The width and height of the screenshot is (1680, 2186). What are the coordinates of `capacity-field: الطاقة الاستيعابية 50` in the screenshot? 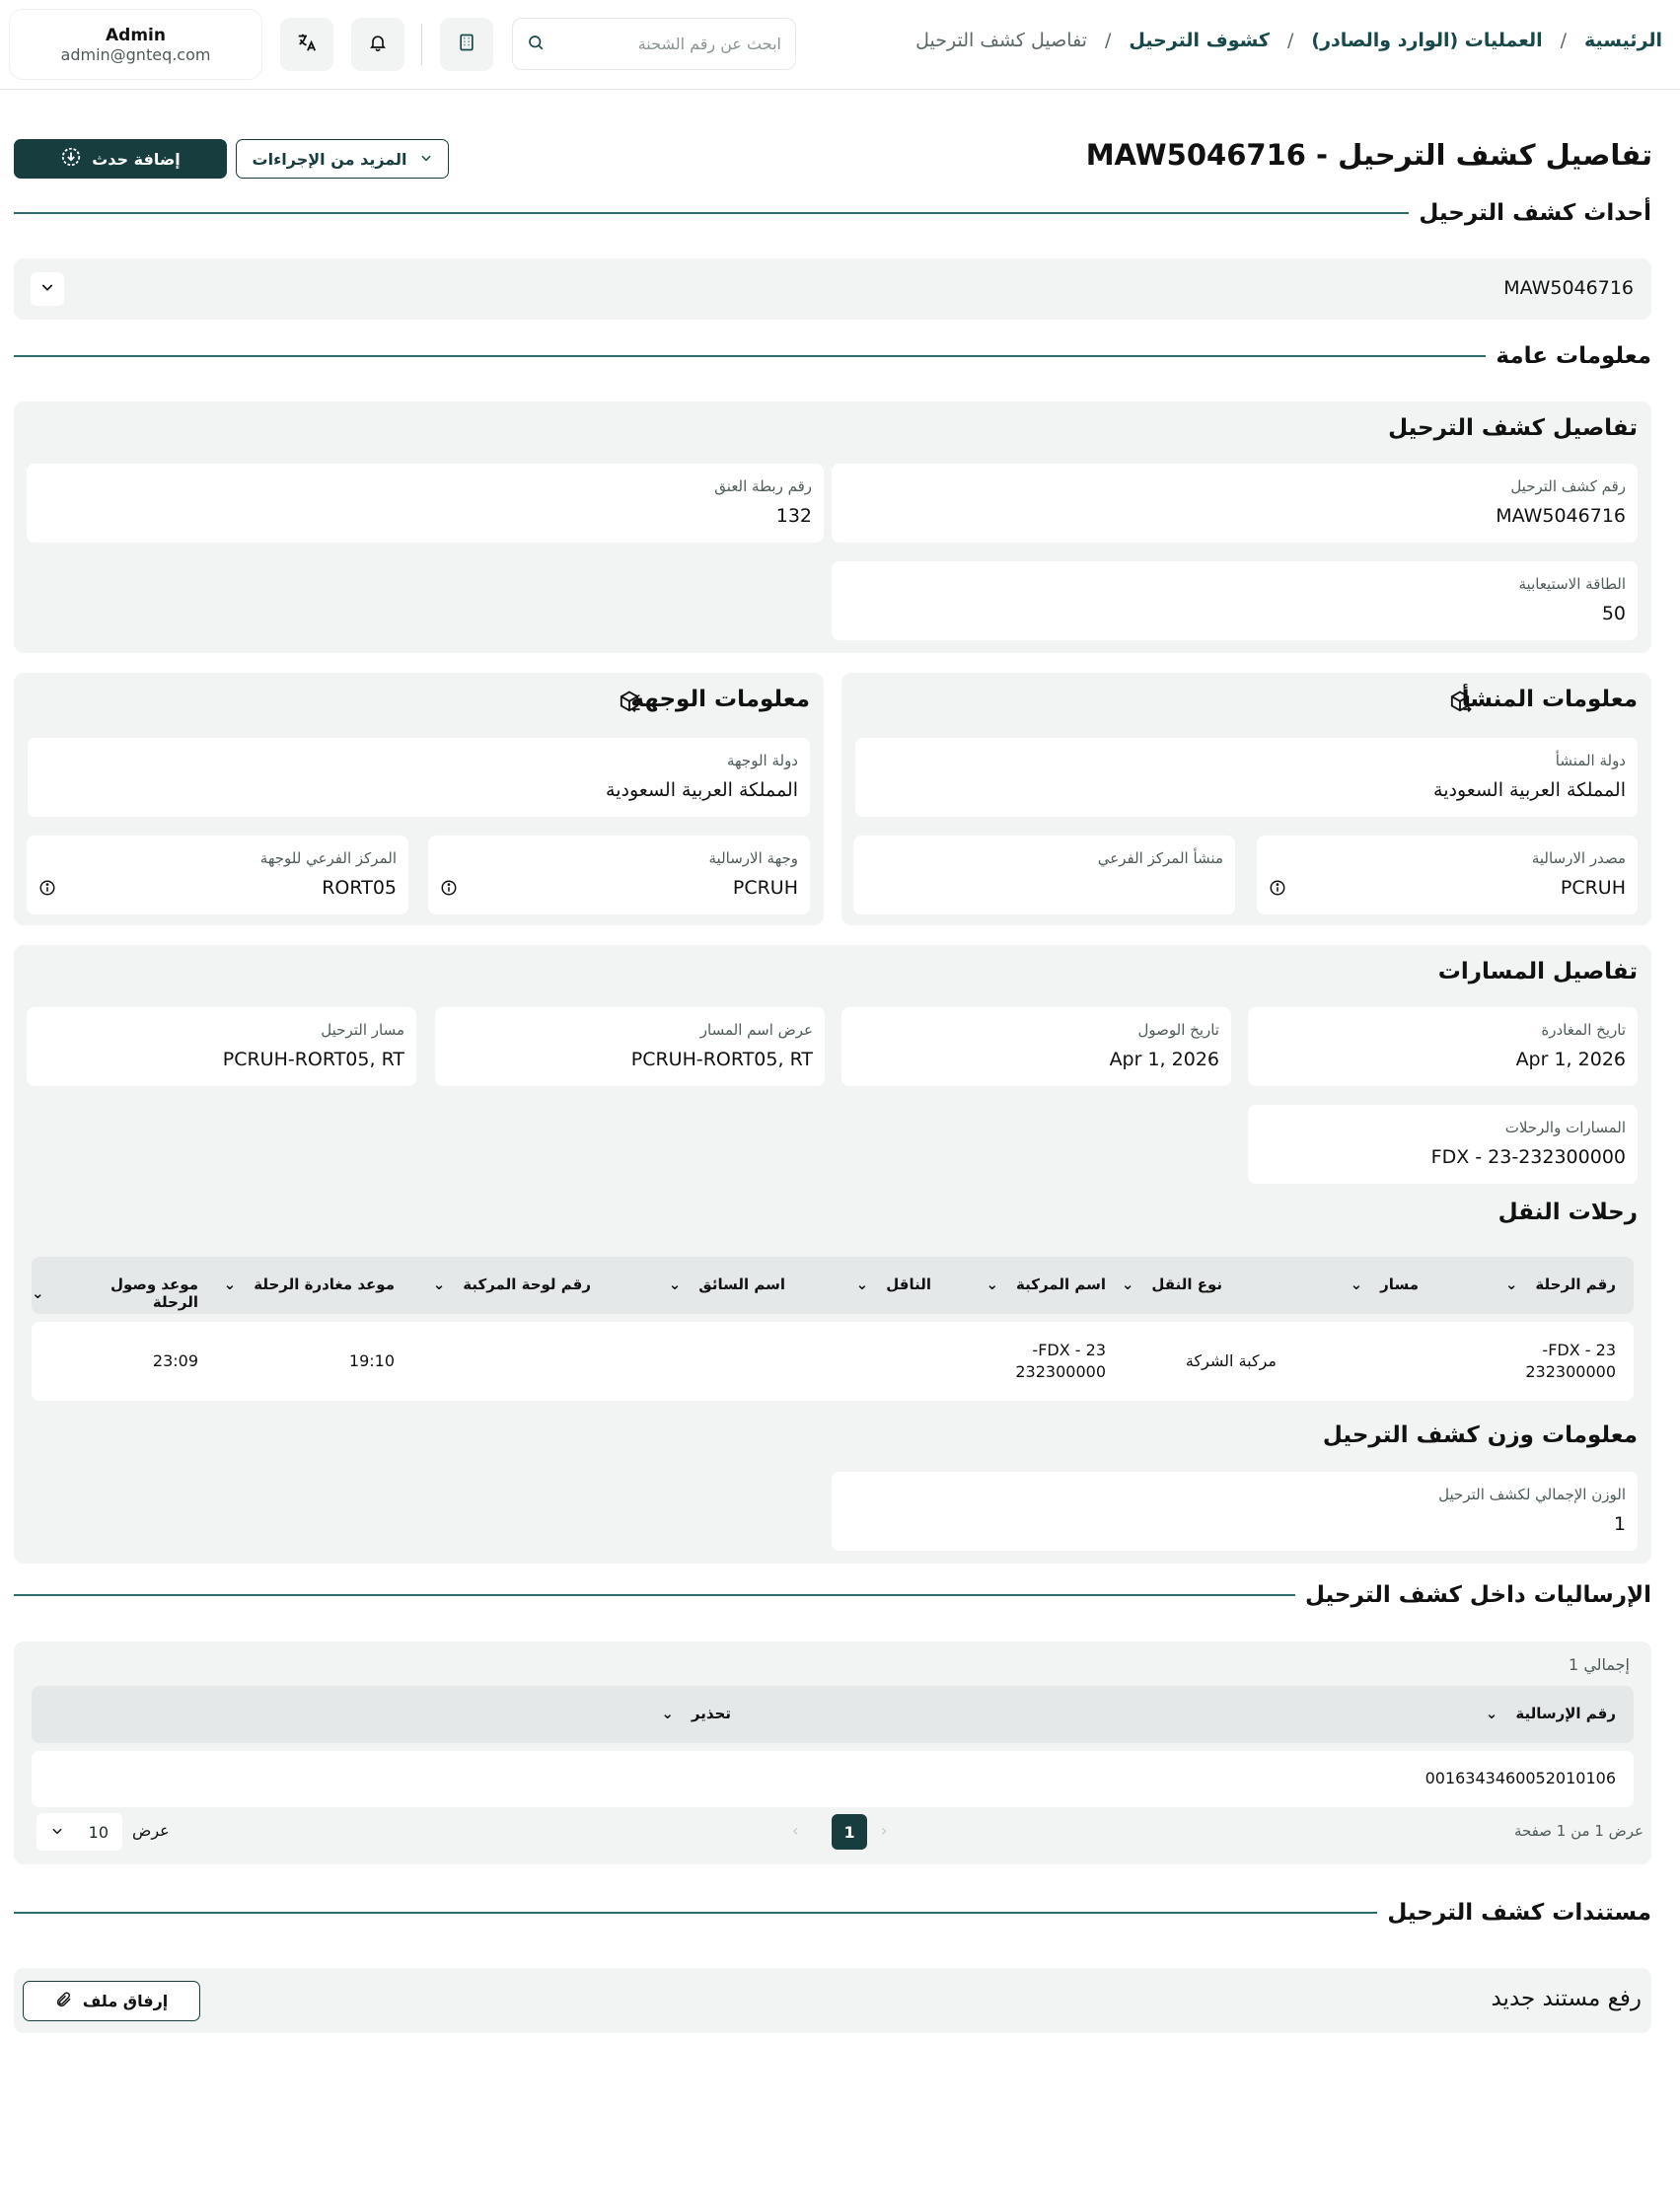 It's located at (1235, 600).